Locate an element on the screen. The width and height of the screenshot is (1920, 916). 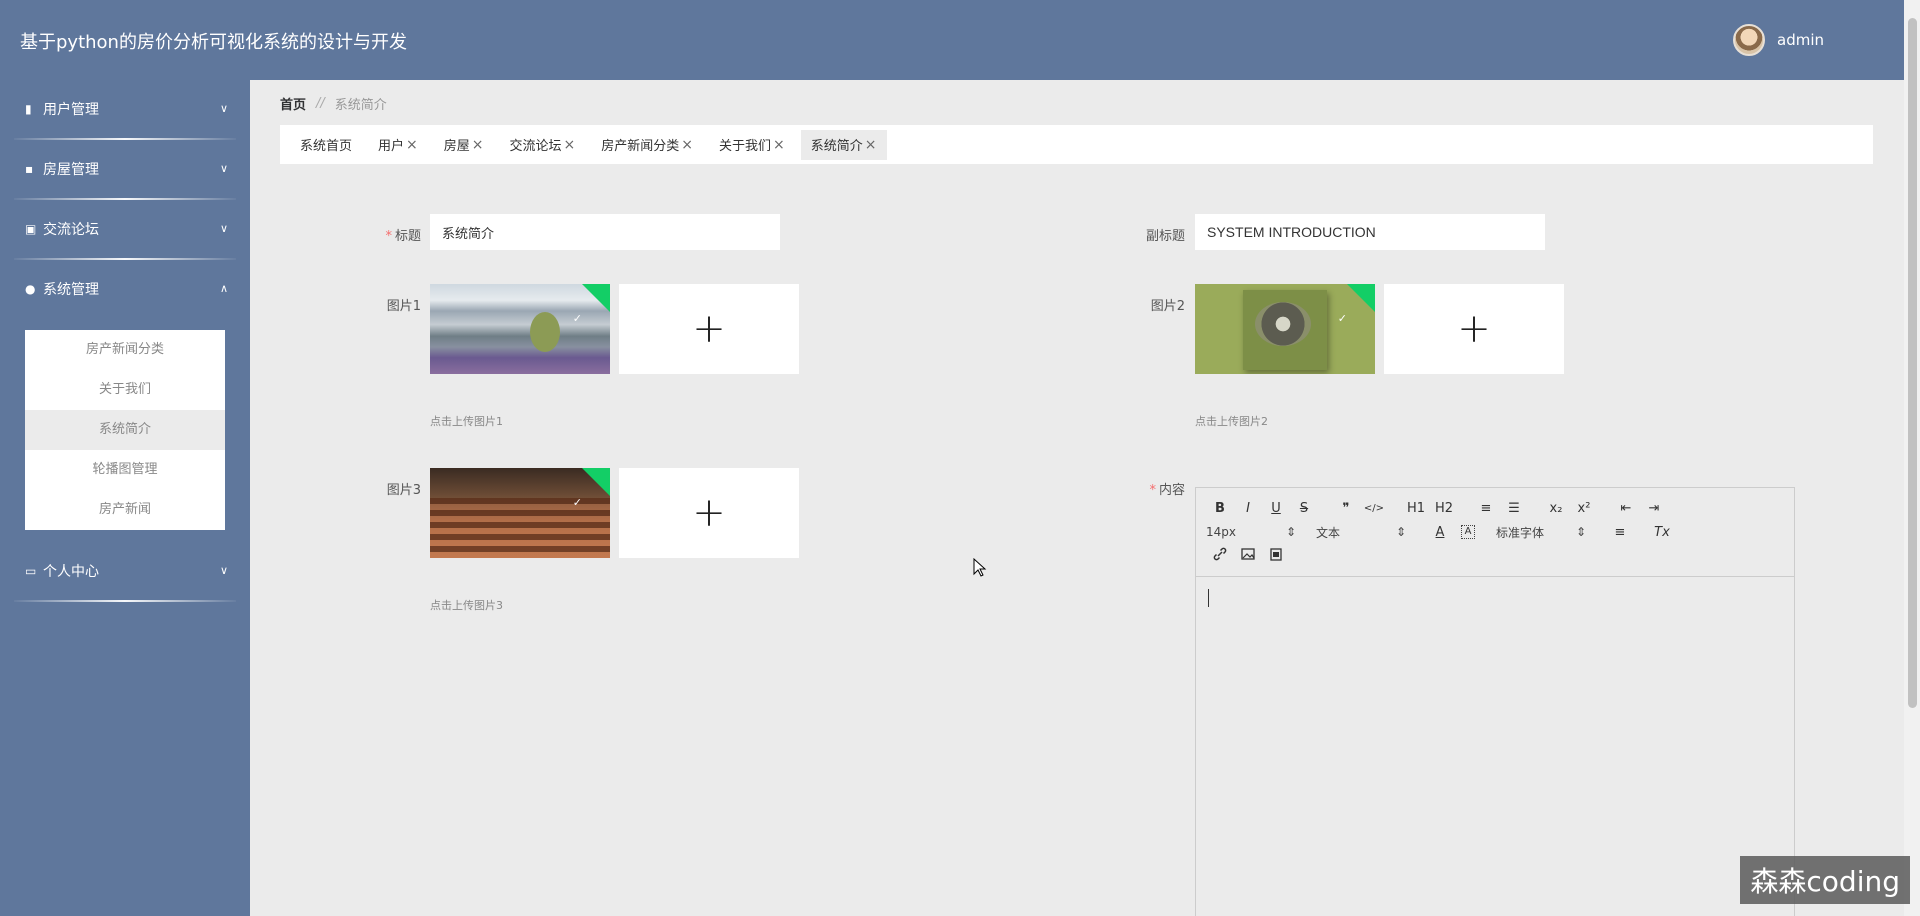
image3-hint: 点击上传图片3 is located at coordinates (466, 605).